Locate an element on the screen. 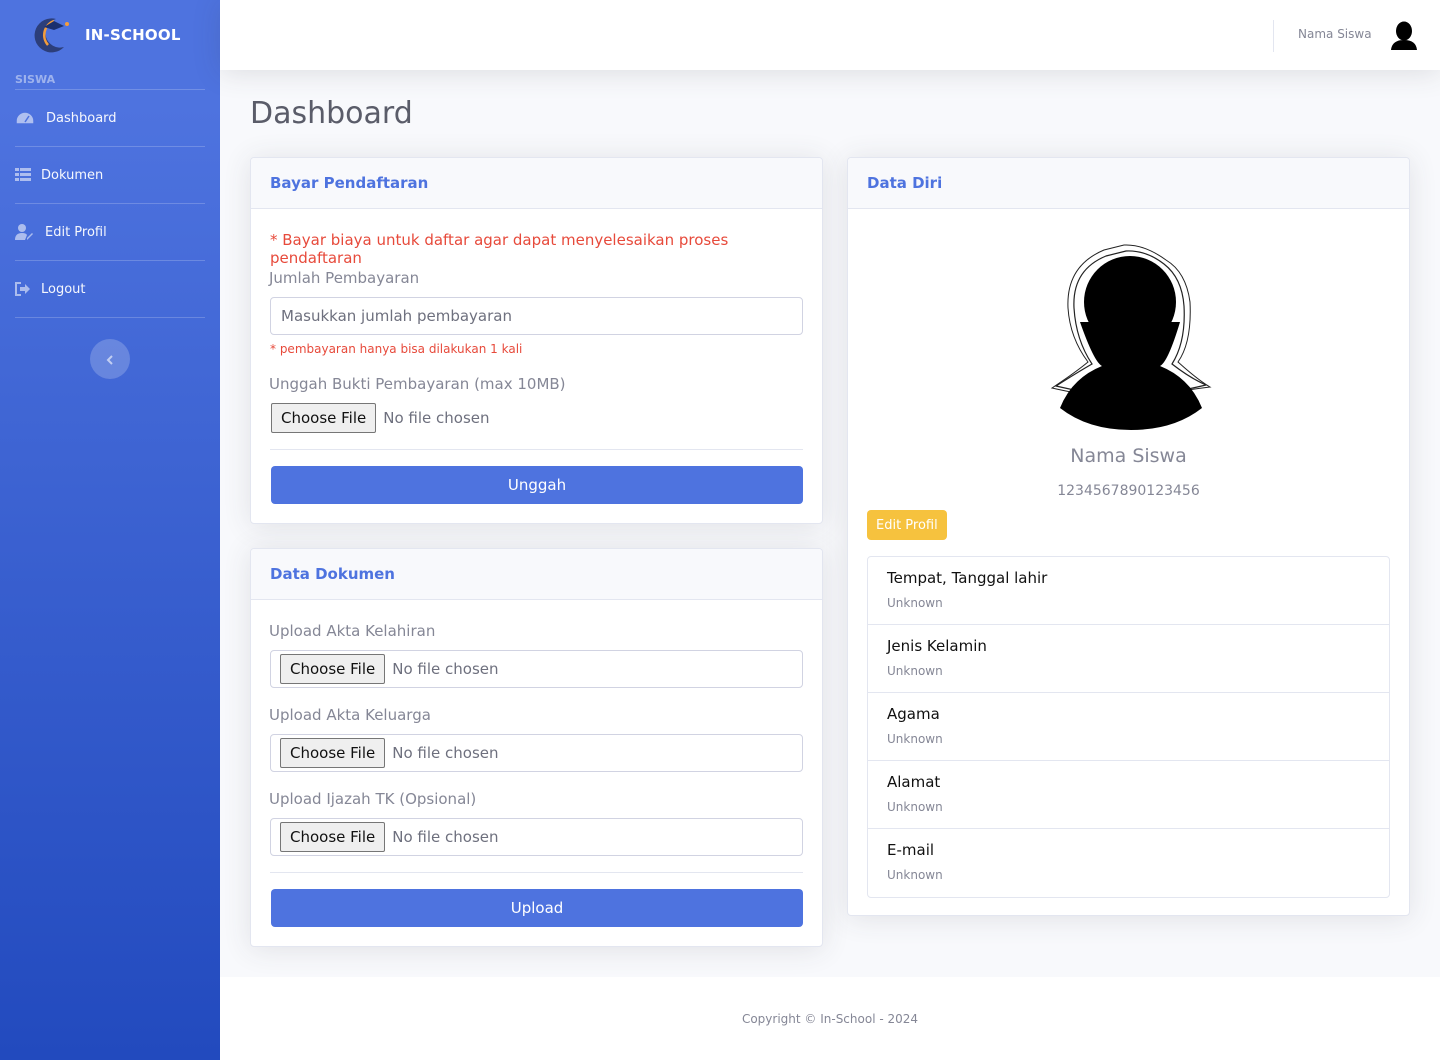 Image resolution: width=1440 pixels, height=1060 pixels. amount-input: Masukkan jumlah pembayaran is located at coordinates (536, 316).